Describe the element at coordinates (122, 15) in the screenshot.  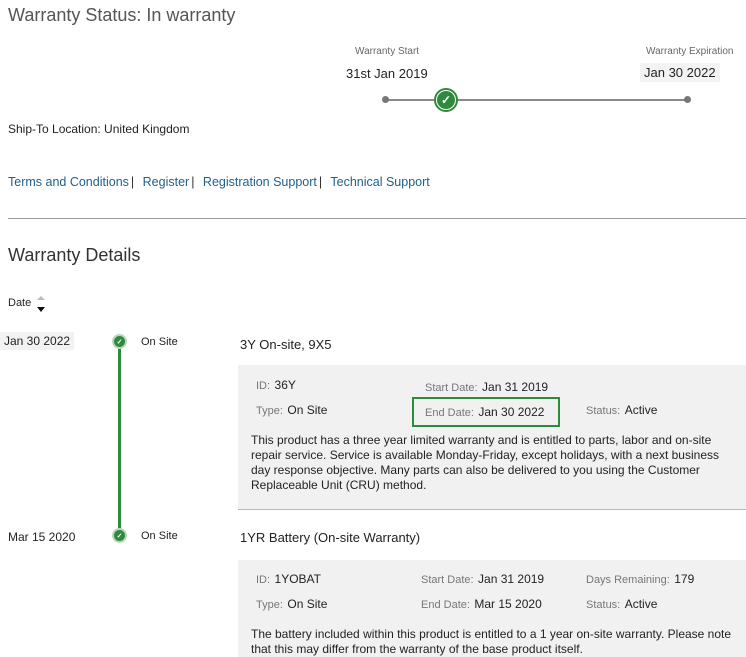
I see `page-title: Warranty Status: In warranty` at that location.